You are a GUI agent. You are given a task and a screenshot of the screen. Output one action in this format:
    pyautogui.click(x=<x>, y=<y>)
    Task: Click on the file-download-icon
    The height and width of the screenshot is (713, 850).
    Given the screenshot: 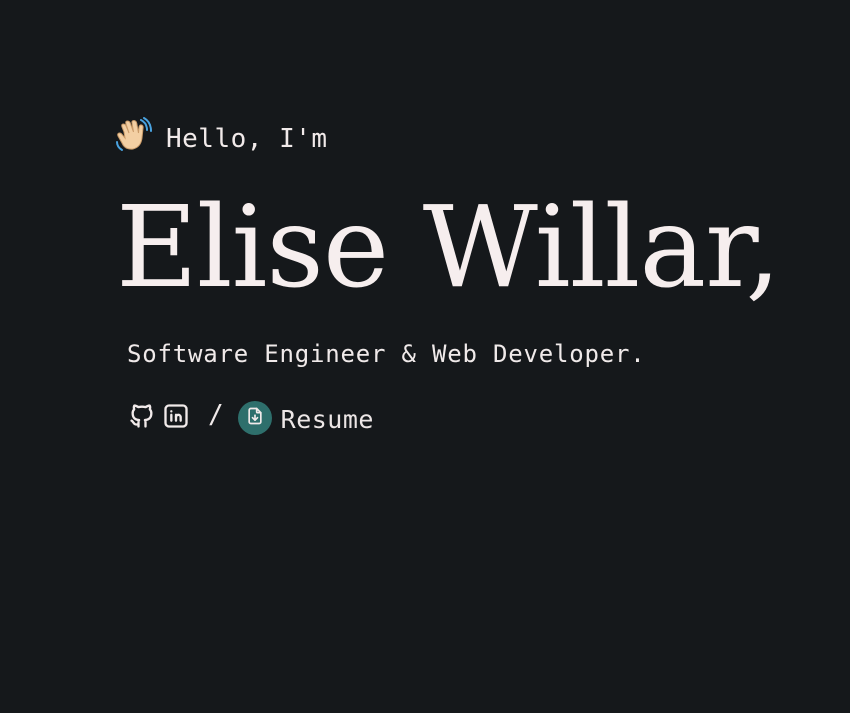 What is the action you would take?
    pyautogui.click(x=255, y=418)
    